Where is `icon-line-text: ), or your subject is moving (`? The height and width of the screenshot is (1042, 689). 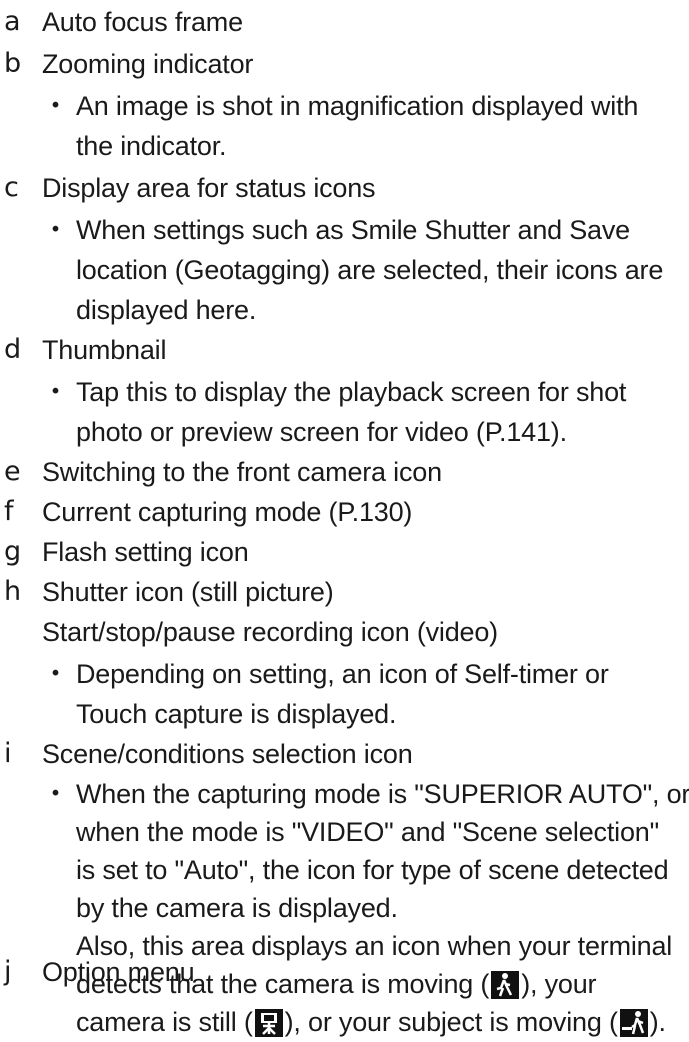 icon-line-text: ), or your subject is moving ( is located at coordinates (451, 1022).